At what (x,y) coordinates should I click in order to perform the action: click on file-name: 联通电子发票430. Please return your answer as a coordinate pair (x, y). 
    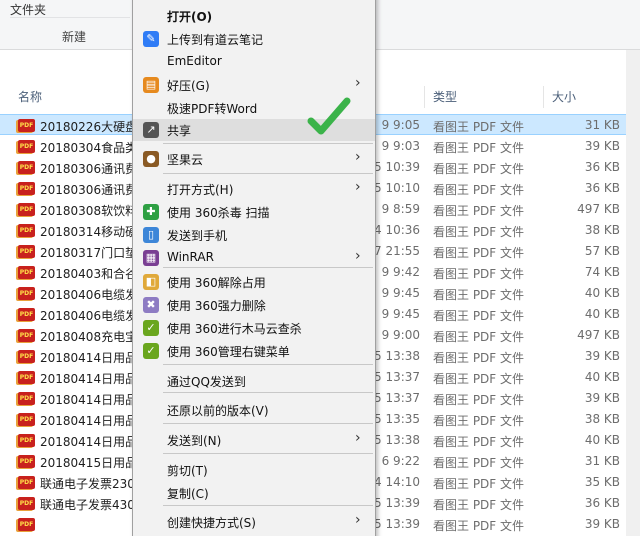
    Looking at the image, I should click on (86, 505).